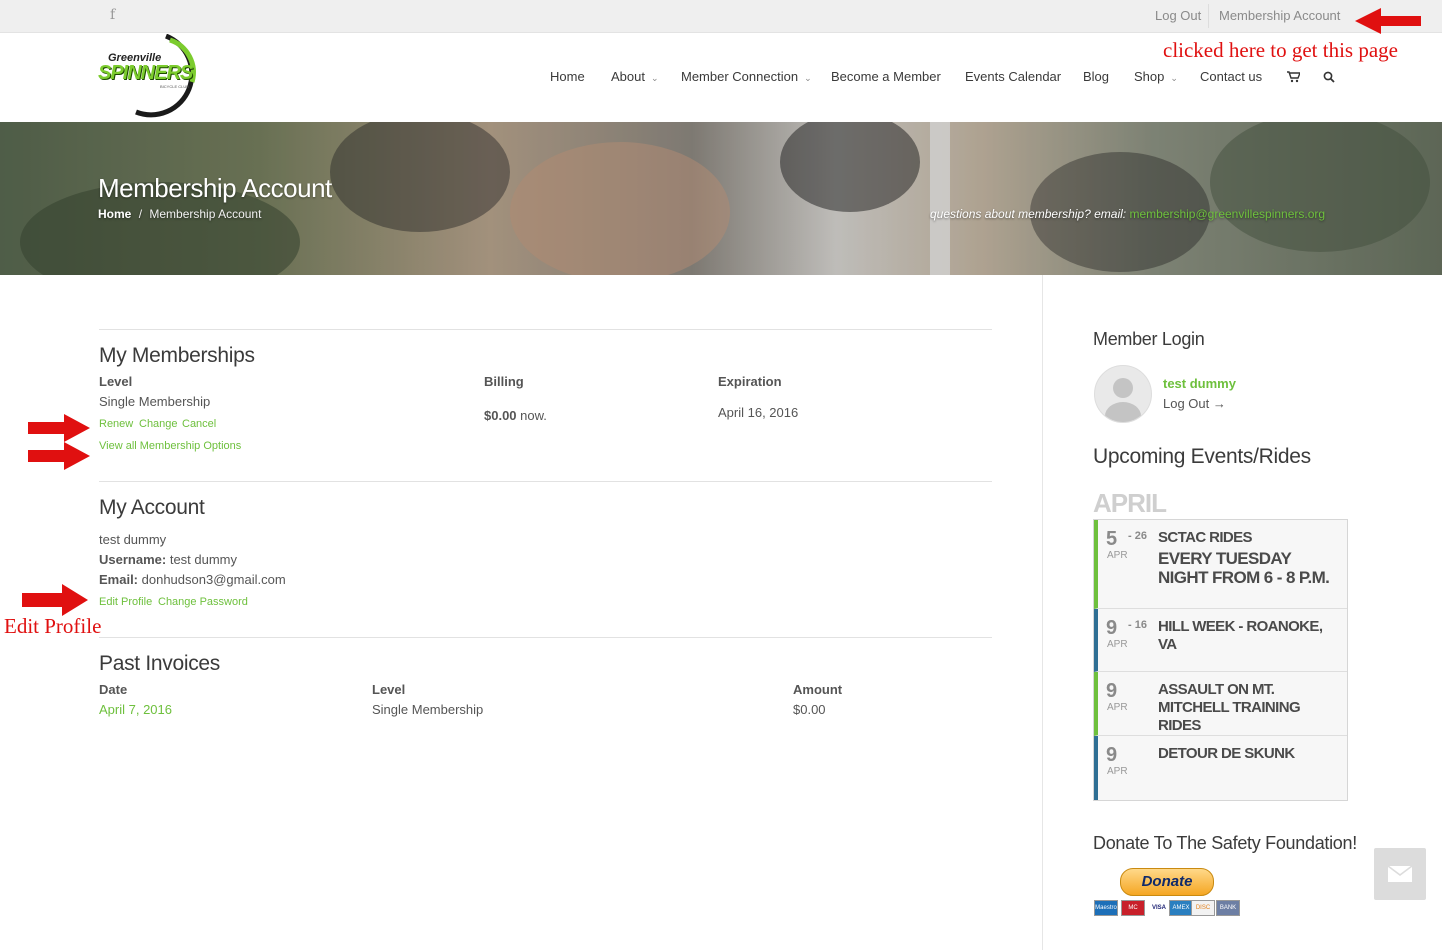  I want to click on event-day: 5, so click(1112, 539).